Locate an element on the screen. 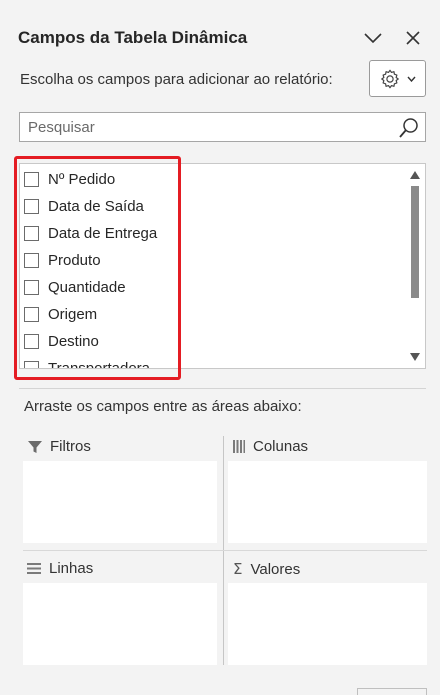 The height and width of the screenshot is (695, 440). field-item-destino: Destino is located at coordinates (61, 341).